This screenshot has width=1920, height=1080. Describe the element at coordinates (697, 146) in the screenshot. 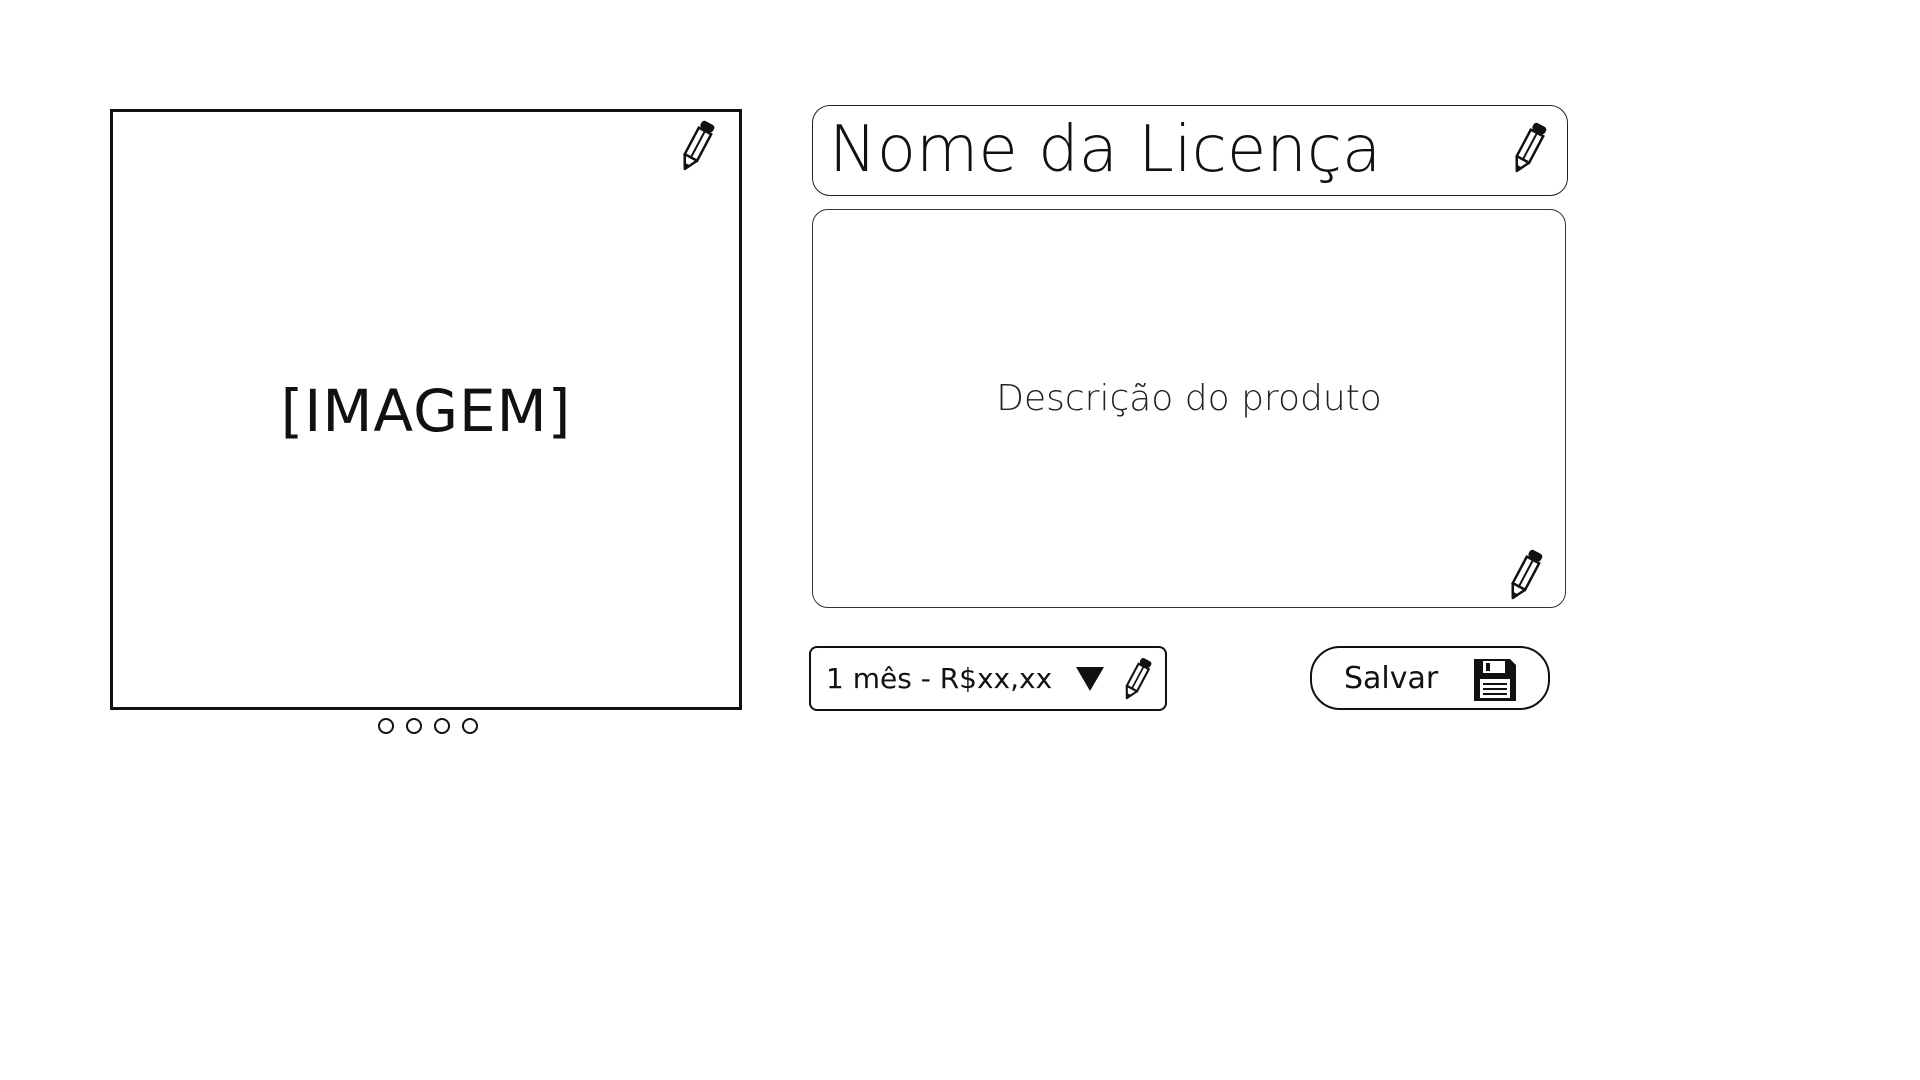

I see `edit-image-pencil-icon` at that location.